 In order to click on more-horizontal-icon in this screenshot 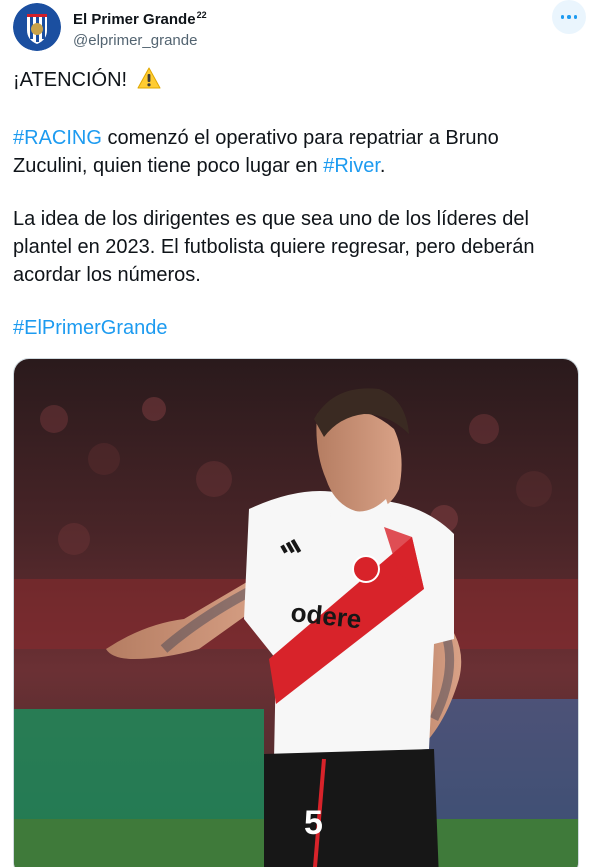, I will do `click(569, 17)`.